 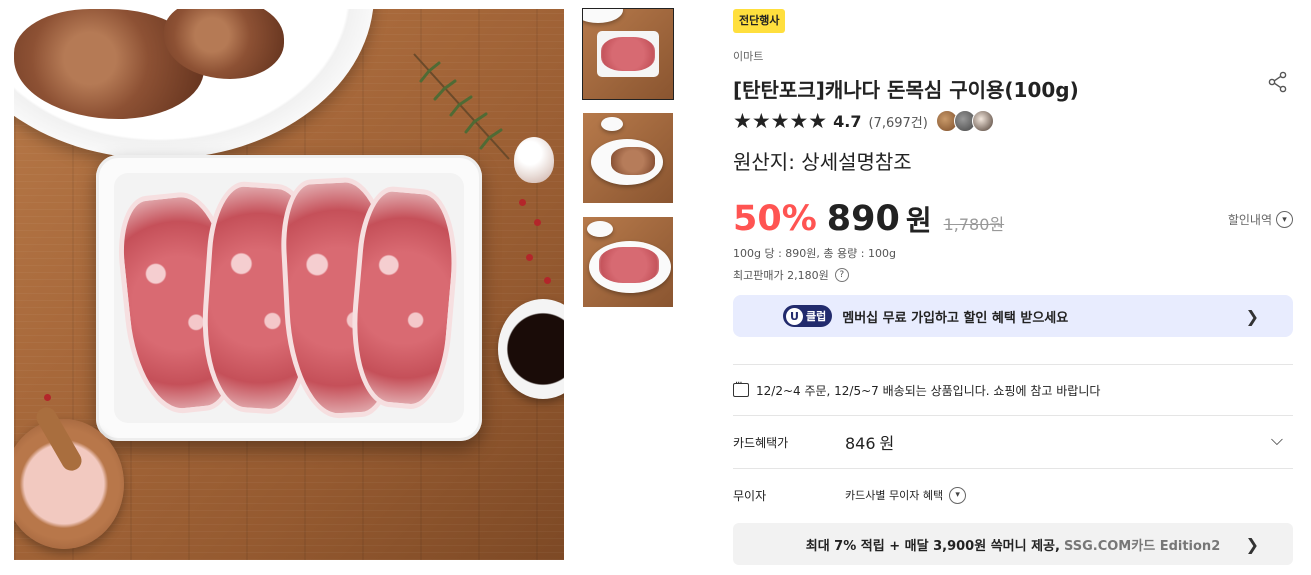 What do you see at coordinates (1013, 275) in the screenshot?
I see `max-price-row: 최고판매가 2,180원 ?` at bounding box center [1013, 275].